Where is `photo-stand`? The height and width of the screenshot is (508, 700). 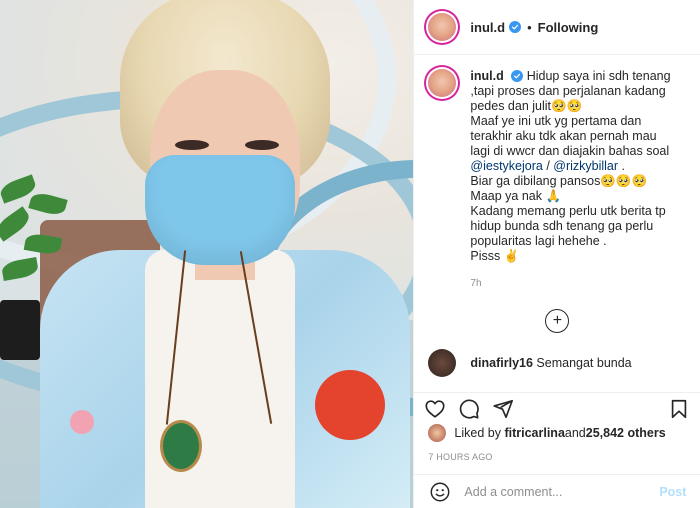
photo-stand is located at coordinates (20, 330).